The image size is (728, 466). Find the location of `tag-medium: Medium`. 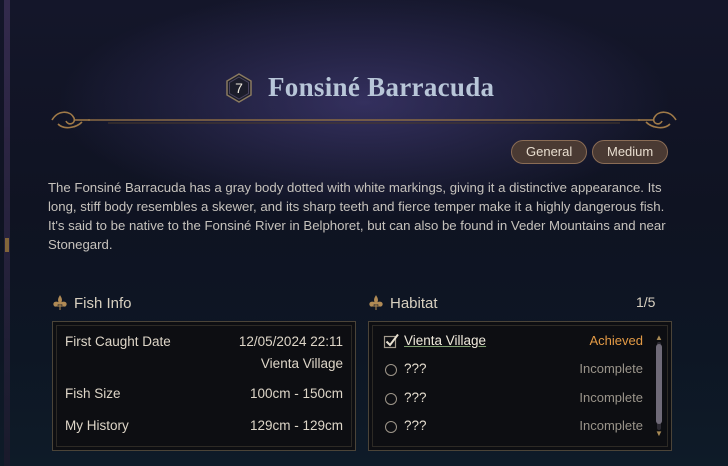

tag-medium: Medium is located at coordinates (630, 152).